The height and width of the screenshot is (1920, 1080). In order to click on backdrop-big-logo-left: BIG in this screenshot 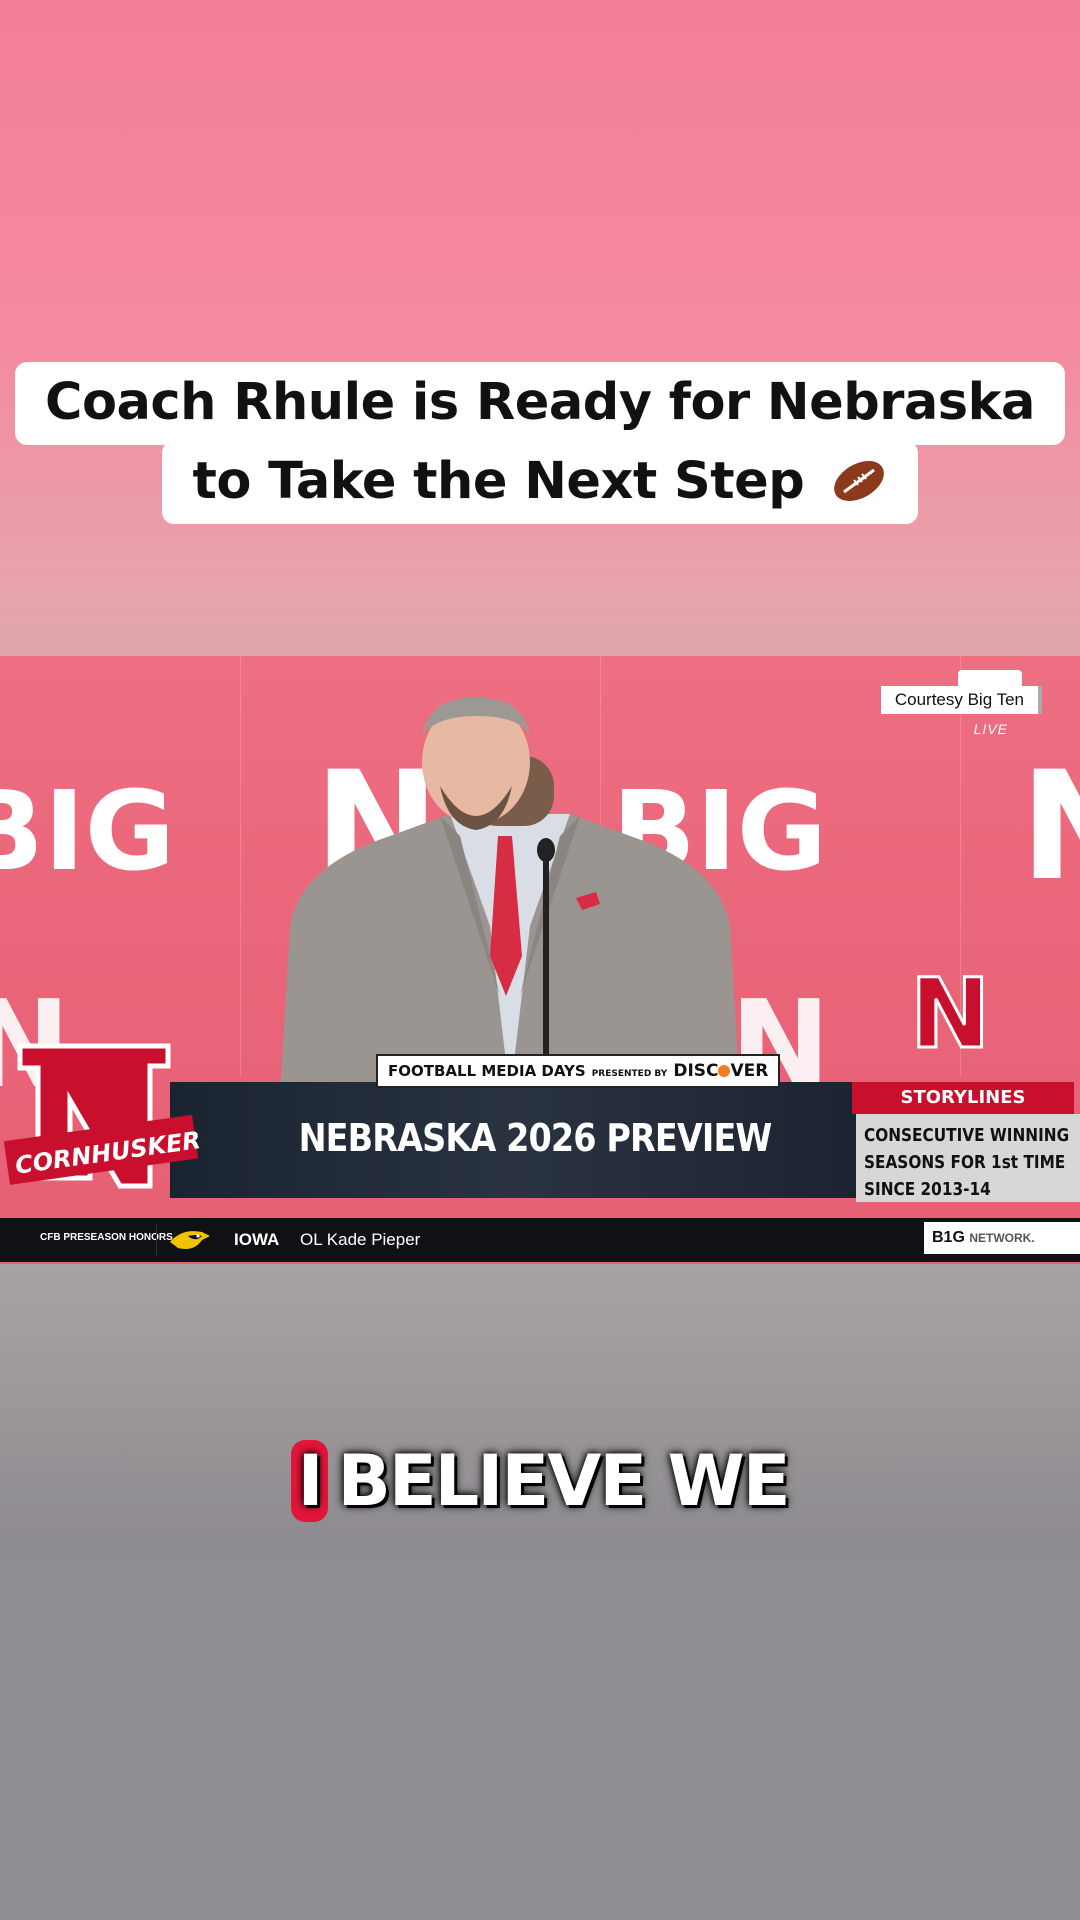, I will do `click(88, 831)`.